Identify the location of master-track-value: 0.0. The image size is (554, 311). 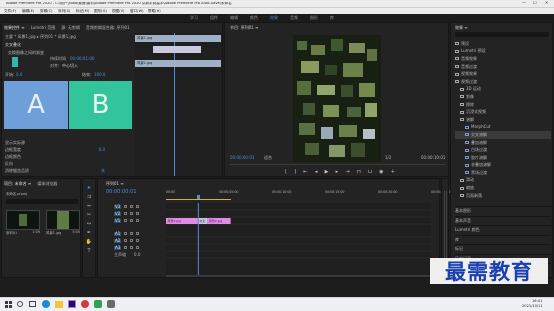
(137, 254).